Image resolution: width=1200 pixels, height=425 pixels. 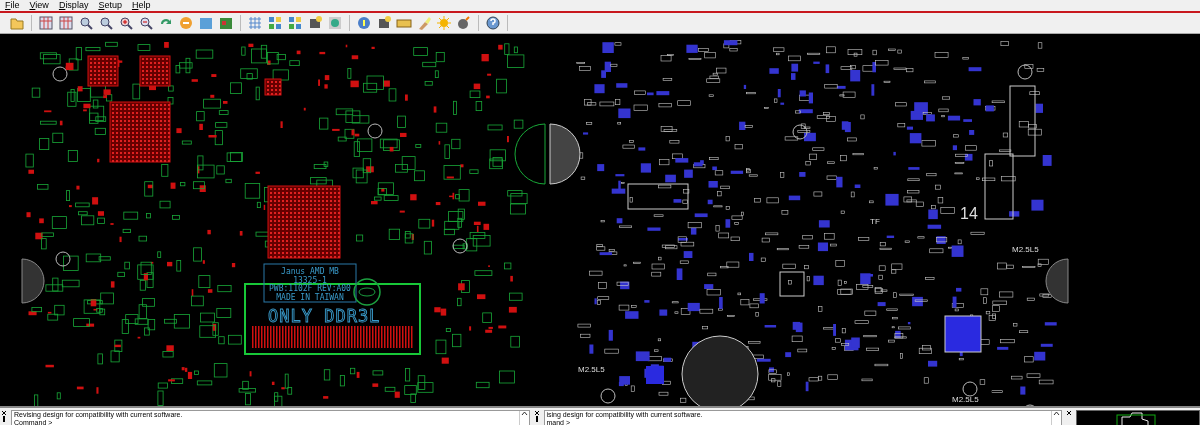 I want to click on silkscreen-mark: TF, so click(x=875, y=221).